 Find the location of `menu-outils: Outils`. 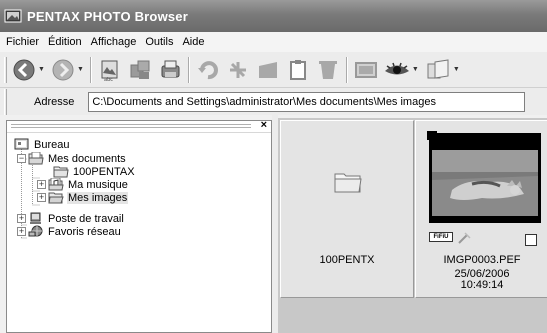

menu-outils: Outils is located at coordinates (159, 42).